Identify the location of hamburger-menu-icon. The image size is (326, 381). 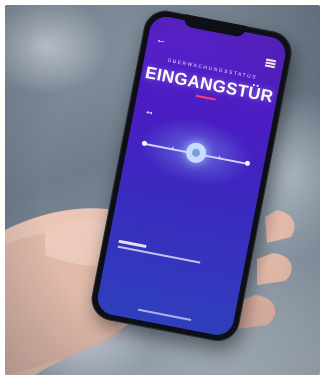
(270, 63).